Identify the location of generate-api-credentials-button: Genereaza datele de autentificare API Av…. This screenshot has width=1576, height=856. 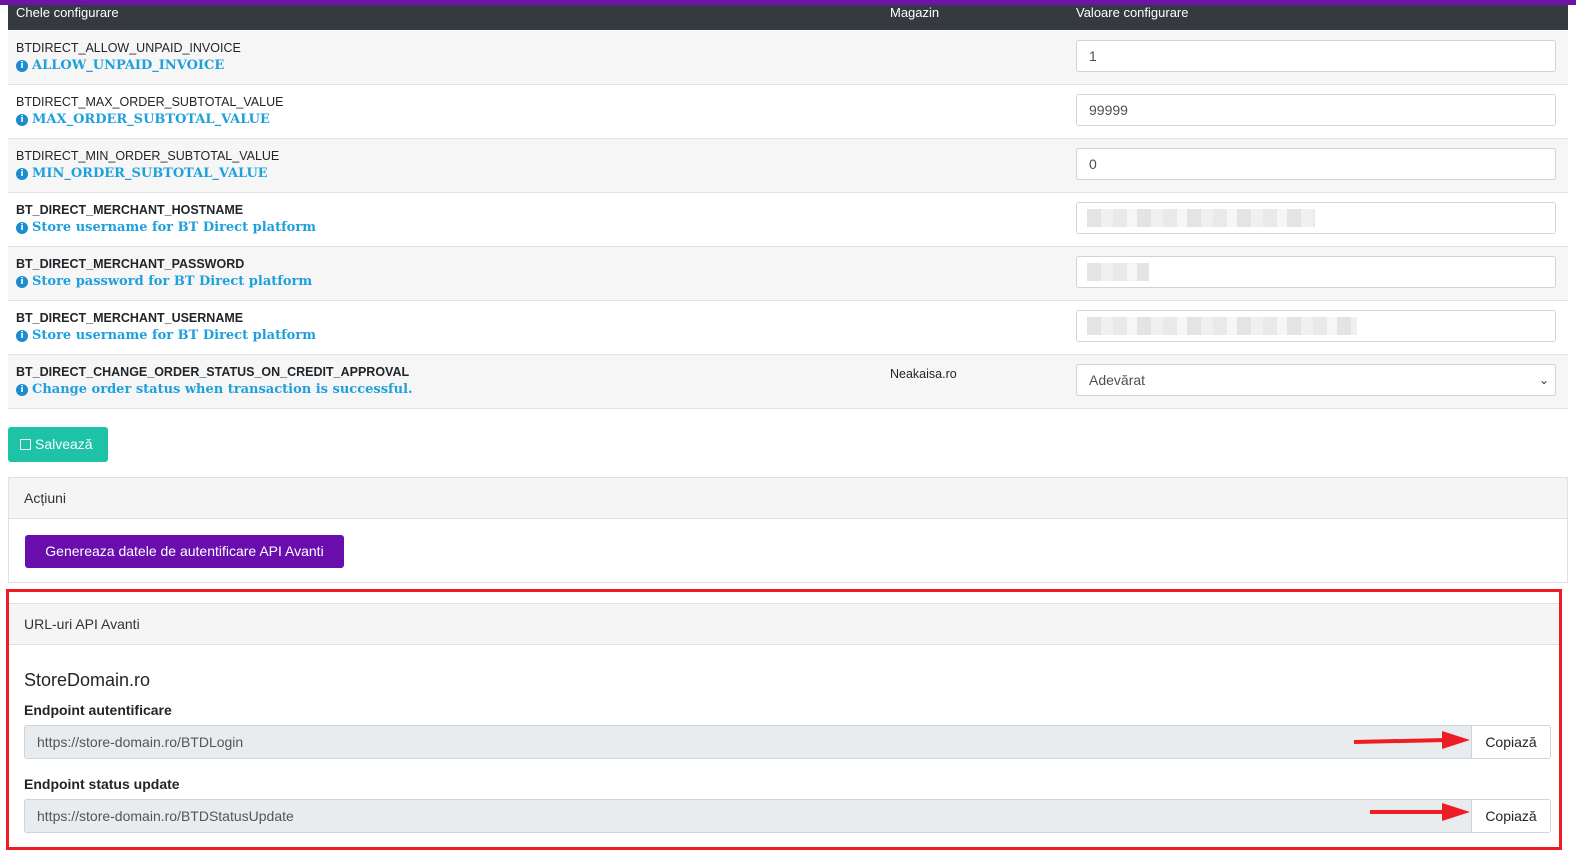
(184, 551).